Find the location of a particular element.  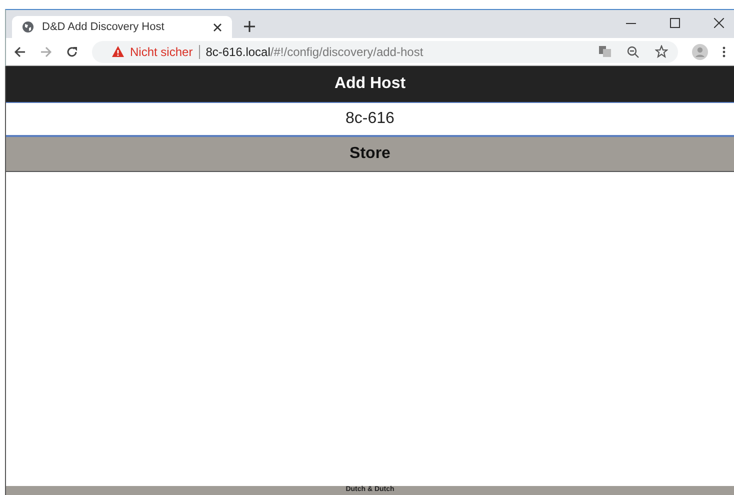

tab-title: D&D Add Discovery Host is located at coordinates (104, 27).